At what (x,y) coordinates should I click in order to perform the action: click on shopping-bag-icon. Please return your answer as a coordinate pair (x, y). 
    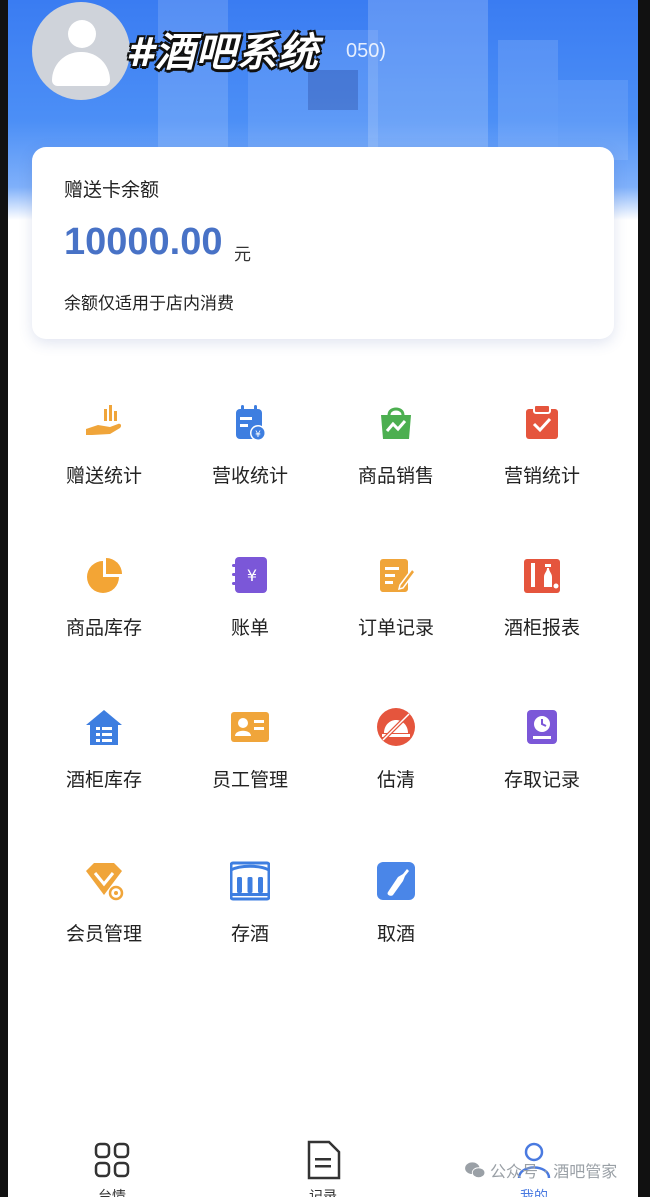
    Looking at the image, I should click on (396, 423).